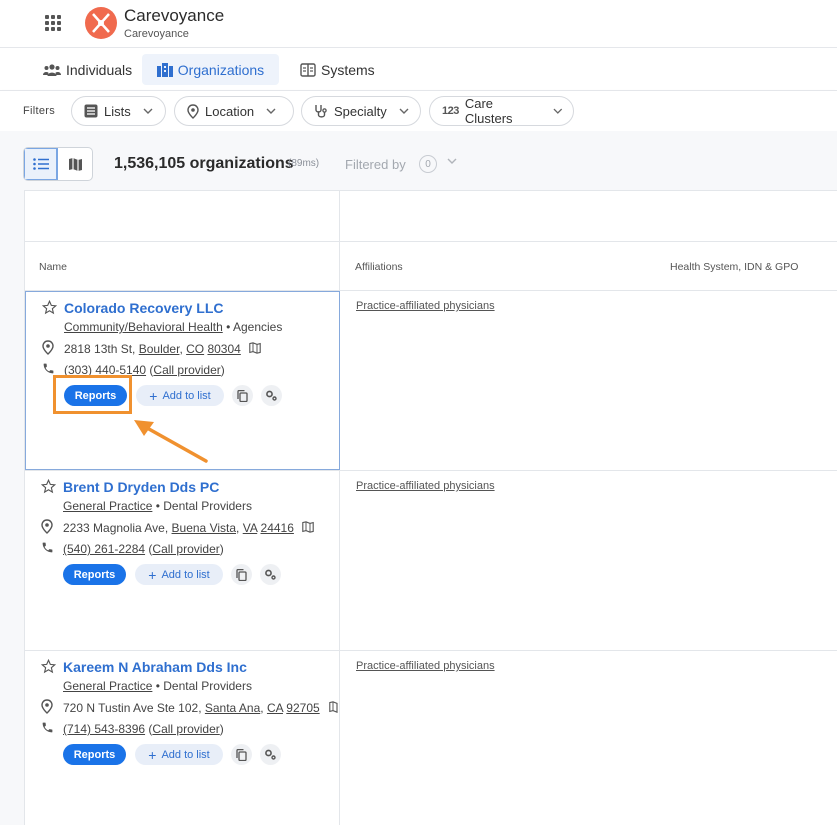 The height and width of the screenshot is (825, 837). Describe the element at coordinates (52, 69) in the screenshot. I see `people-icon` at that location.